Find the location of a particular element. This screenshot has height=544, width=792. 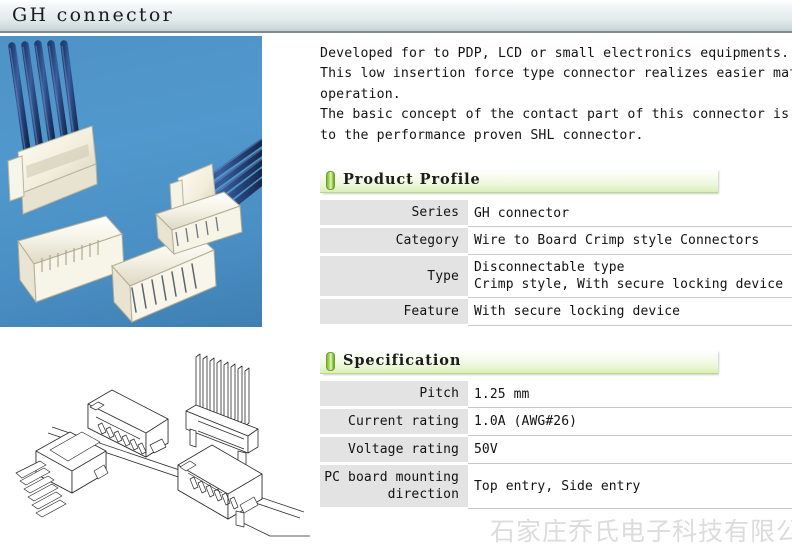

company-watermark: 石家庄乔氏电子科技有限公司 is located at coordinates (641, 530).